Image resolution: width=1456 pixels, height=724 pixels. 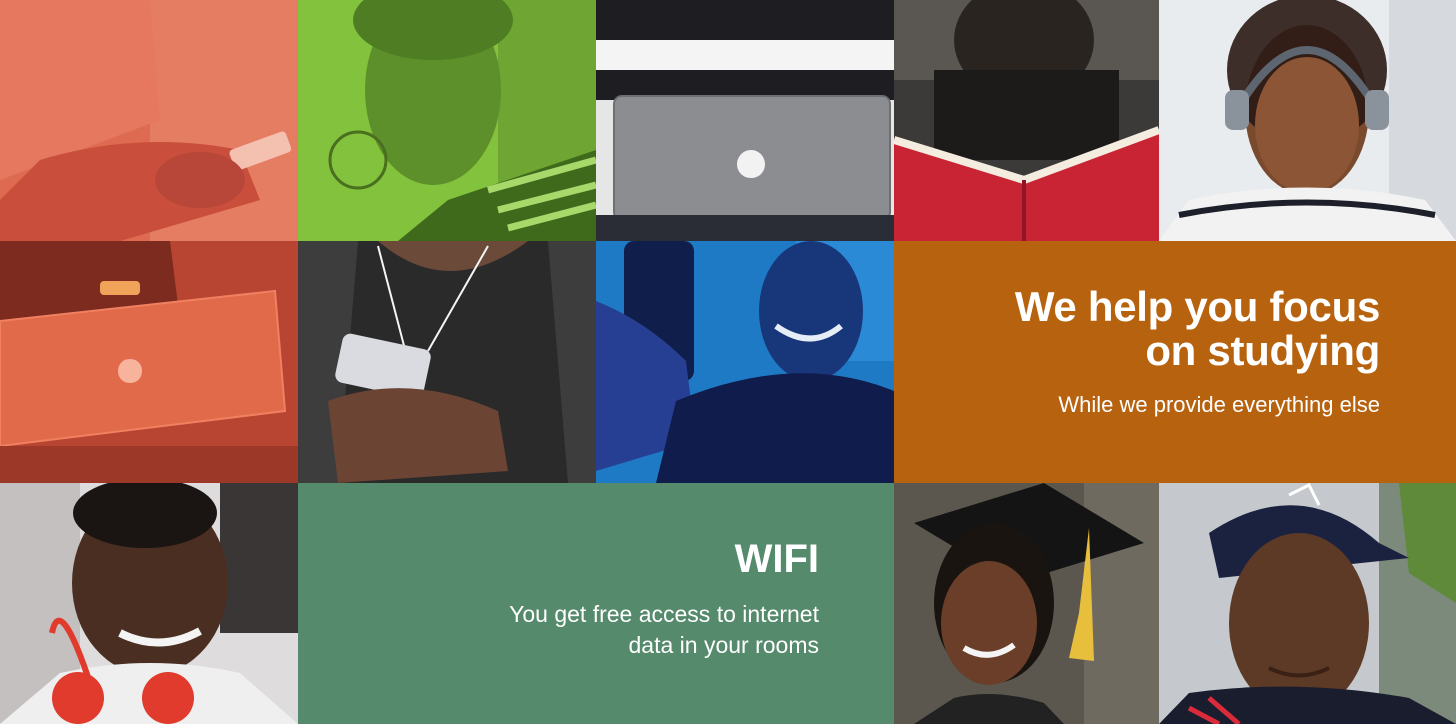 I want to click on photo-graduate-cap, so click(x=1026, y=603).